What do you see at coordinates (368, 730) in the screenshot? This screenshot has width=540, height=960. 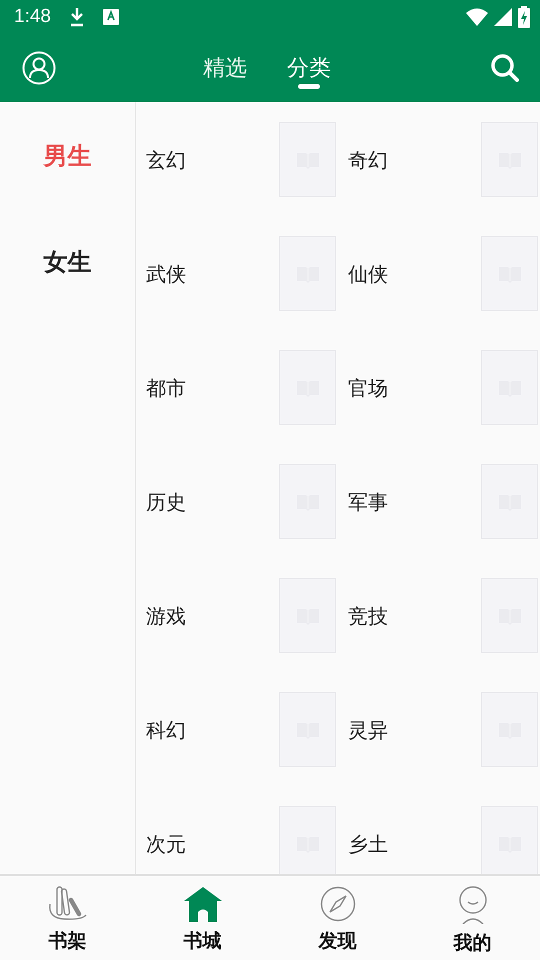 I see `category-label: 灵异` at bounding box center [368, 730].